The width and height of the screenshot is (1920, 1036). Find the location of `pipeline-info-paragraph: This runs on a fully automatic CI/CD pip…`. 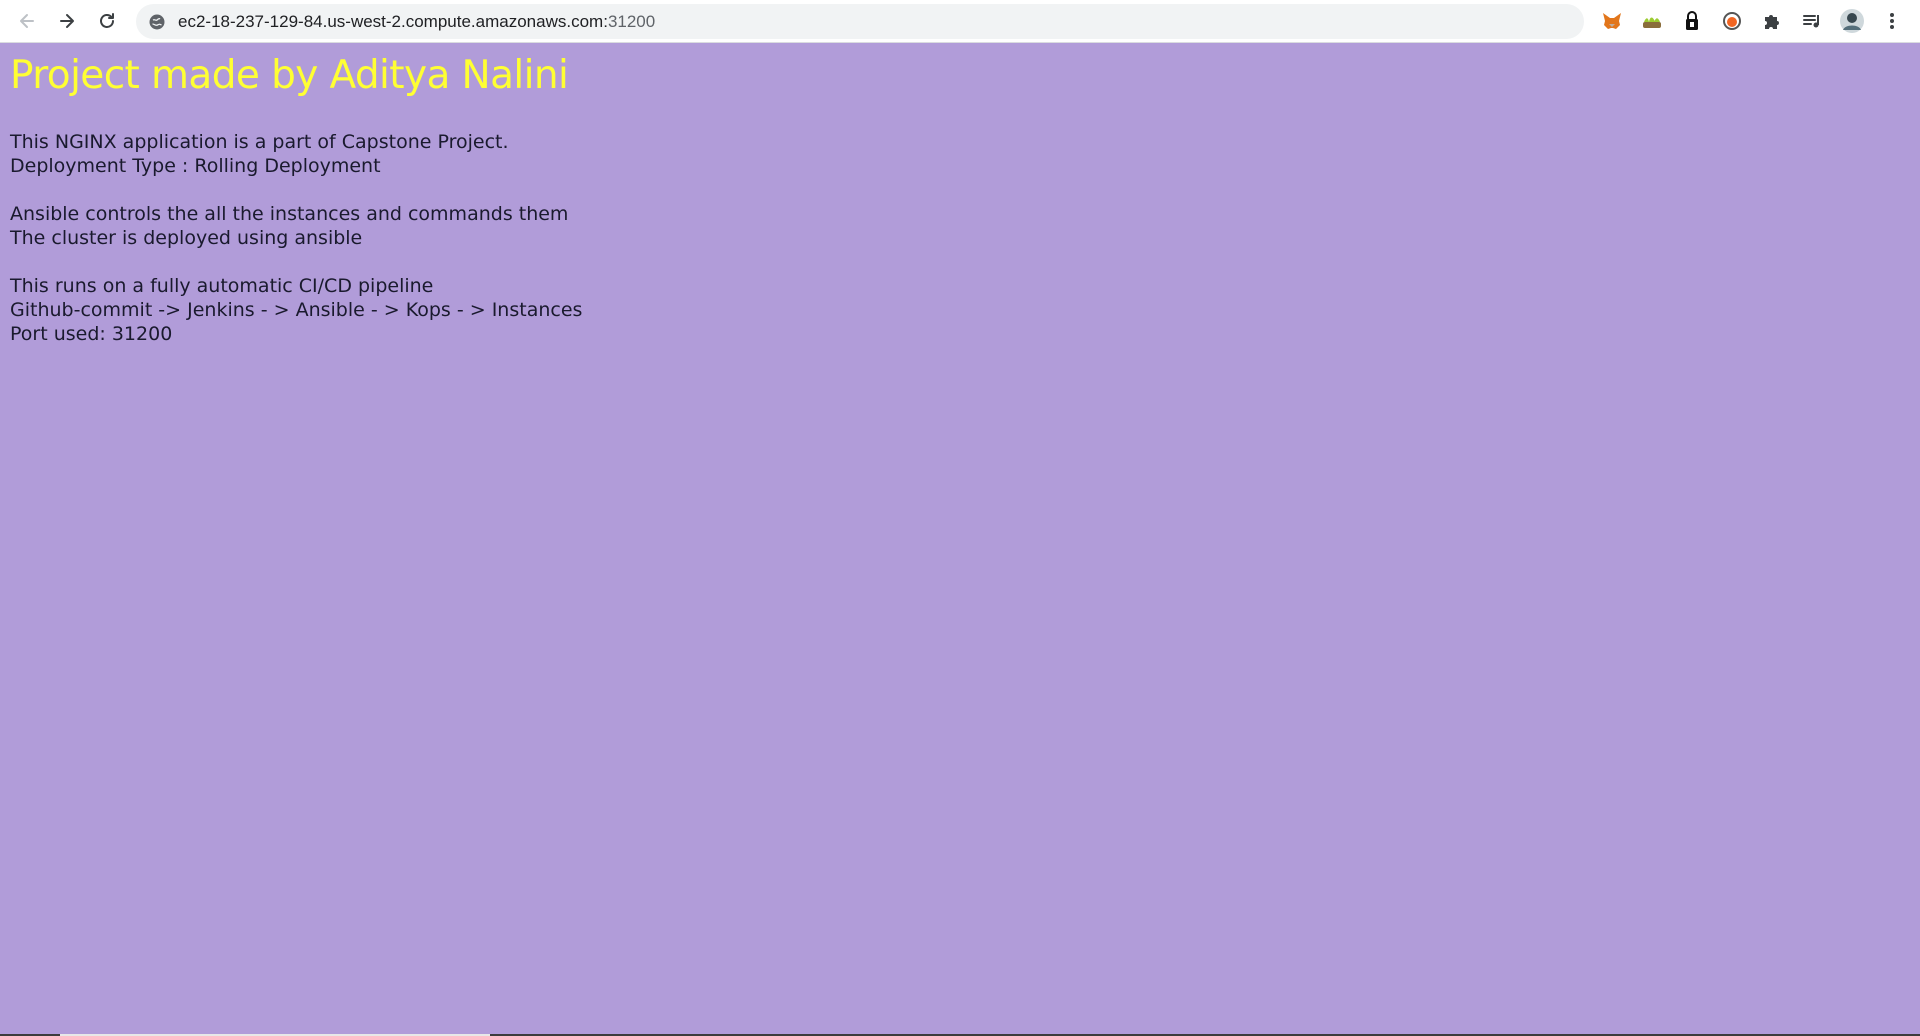

pipeline-info-paragraph: This runs on a fully automatic CI/CD pip… is located at coordinates (296, 310).